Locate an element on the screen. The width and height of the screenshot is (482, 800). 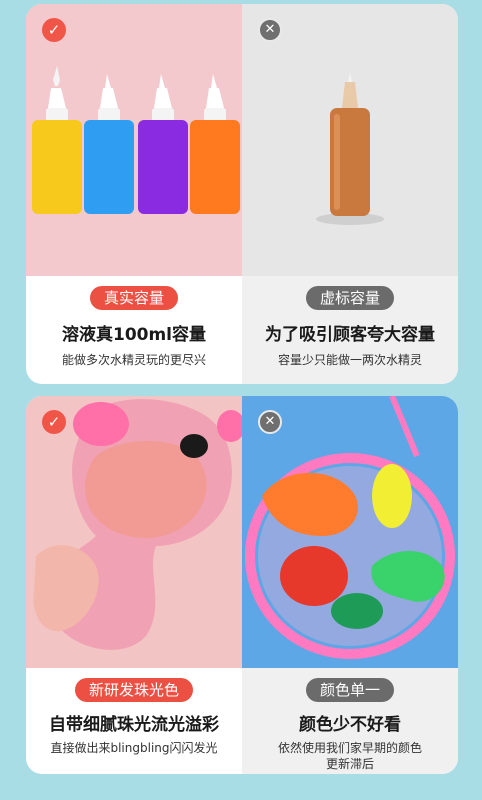
single-color-headline: 颜色少不好看 is located at coordinates (350, 725).